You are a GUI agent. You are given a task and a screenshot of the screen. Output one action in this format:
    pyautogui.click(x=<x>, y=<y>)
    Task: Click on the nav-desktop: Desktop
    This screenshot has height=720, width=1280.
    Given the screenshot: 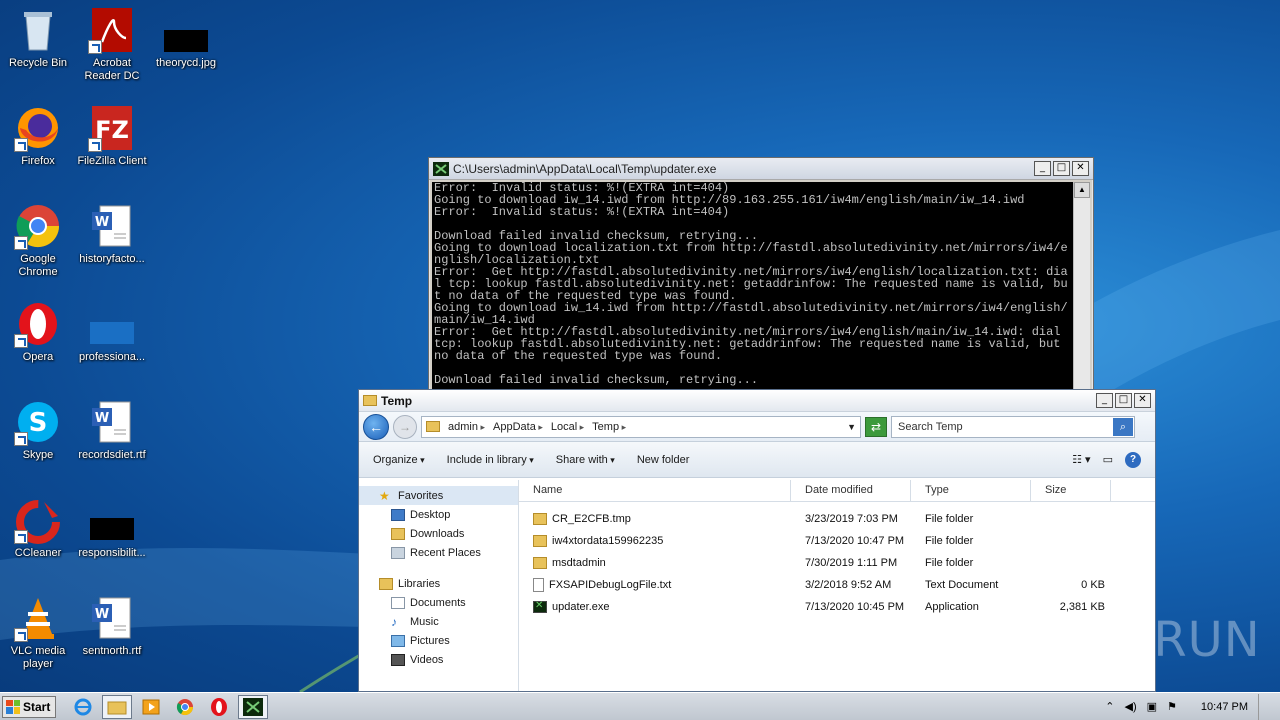 What is the action you would take?
    pyautogui.click(x=438, y=514)
    